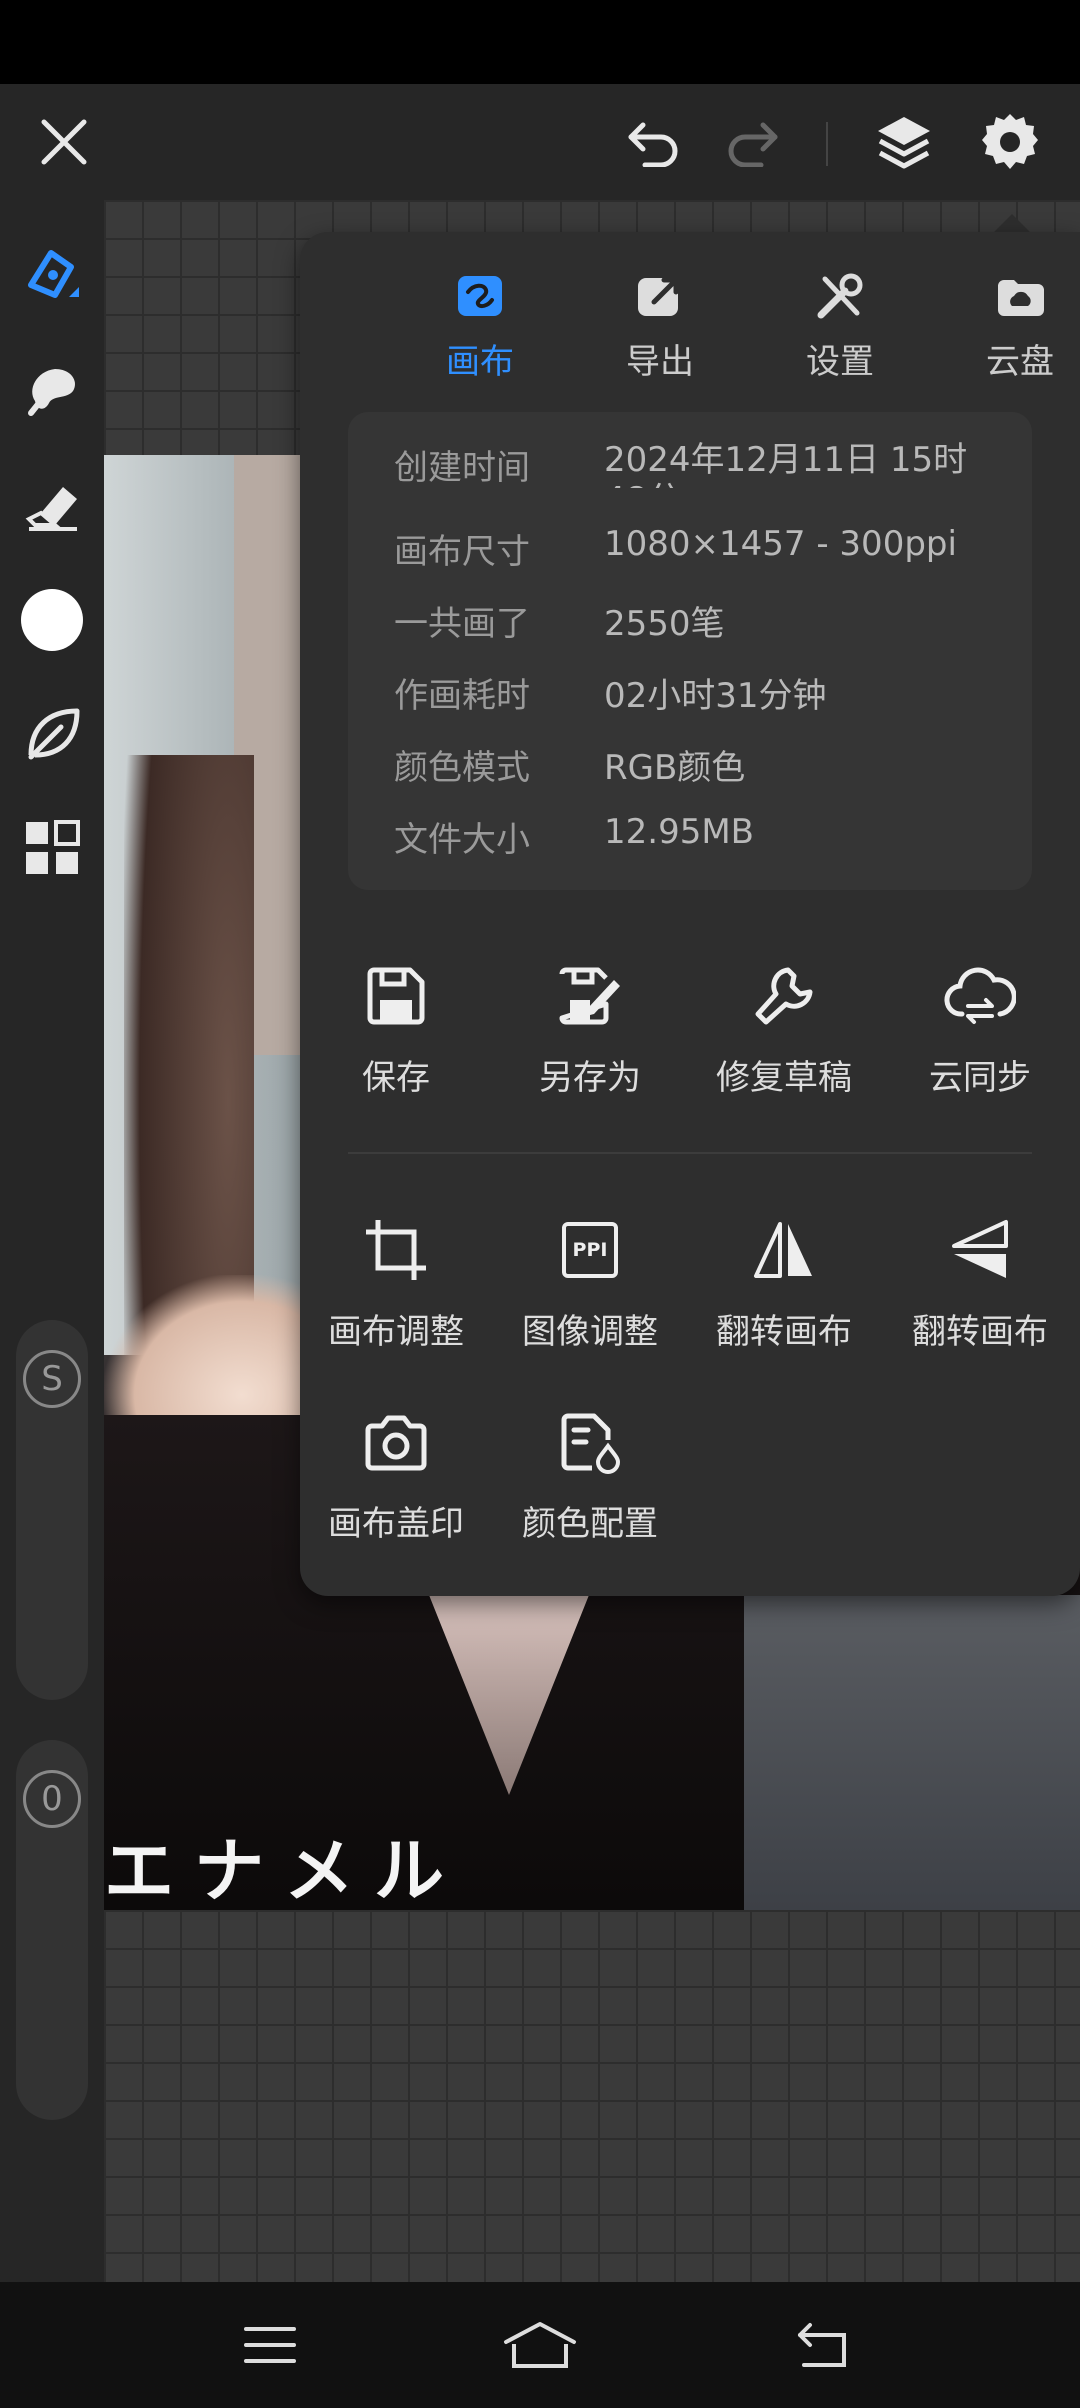 This screenshot has height=2408, width=1080. What do you see at coordinates (654, 142) in the screenshot?
I see `undo-icon` at bounding box center [654, 142].